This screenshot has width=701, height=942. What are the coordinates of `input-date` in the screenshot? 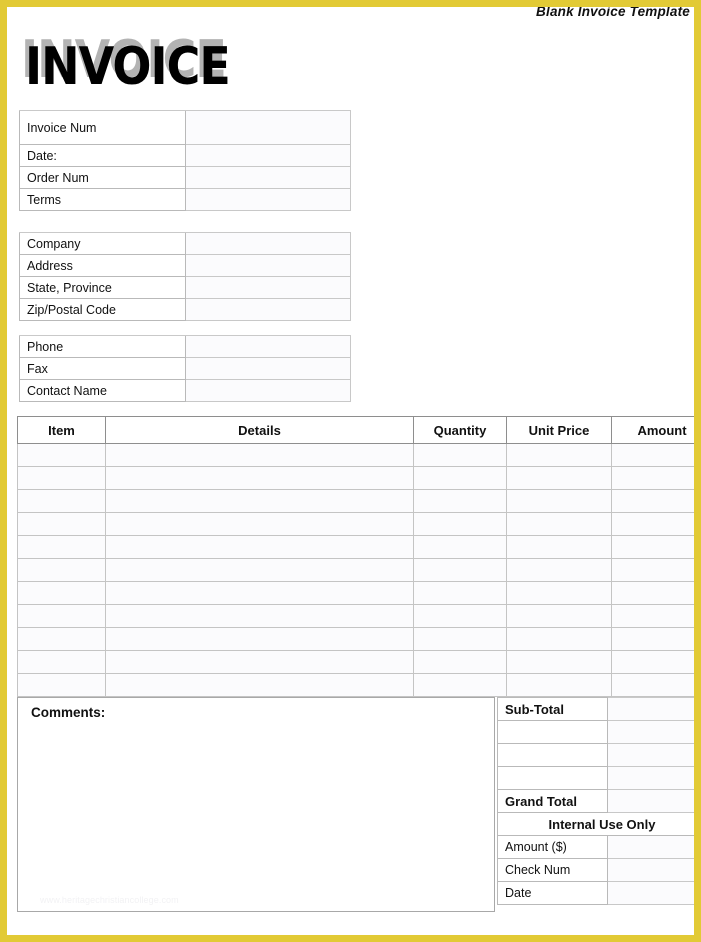 It's located at (267, 155).